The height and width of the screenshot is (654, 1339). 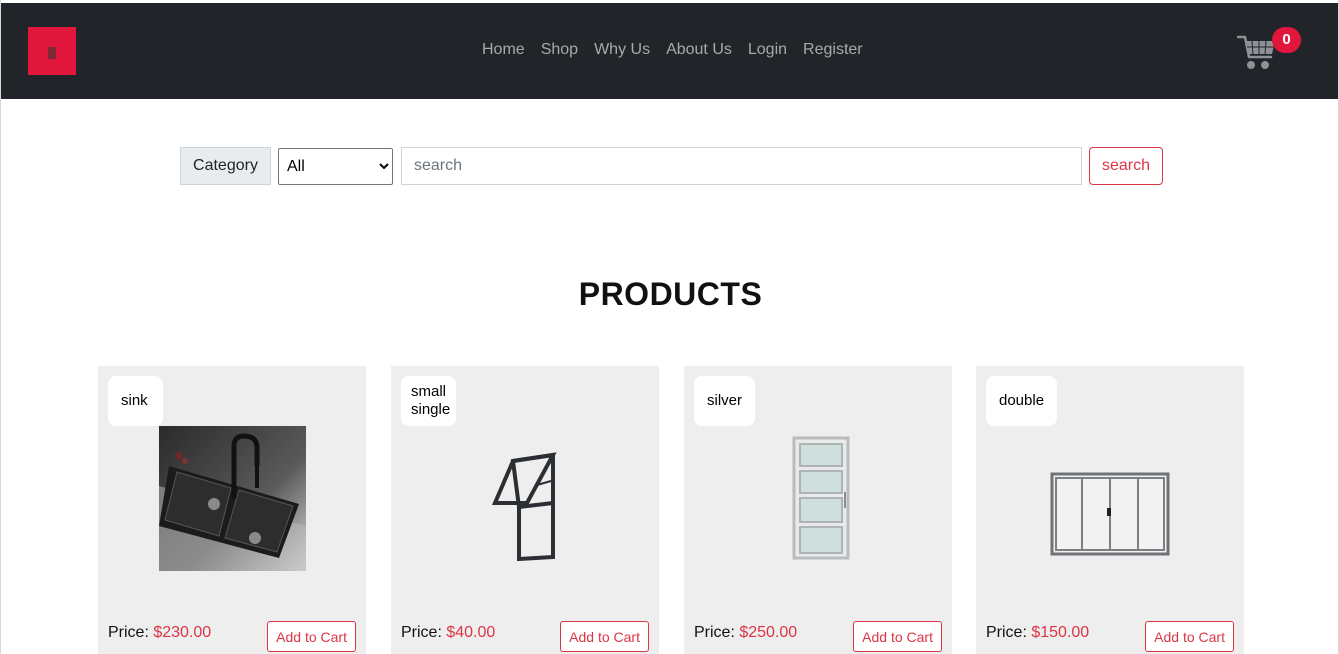 I want to click on product-price: Price: $150.00, so click(x=1037, y=633).